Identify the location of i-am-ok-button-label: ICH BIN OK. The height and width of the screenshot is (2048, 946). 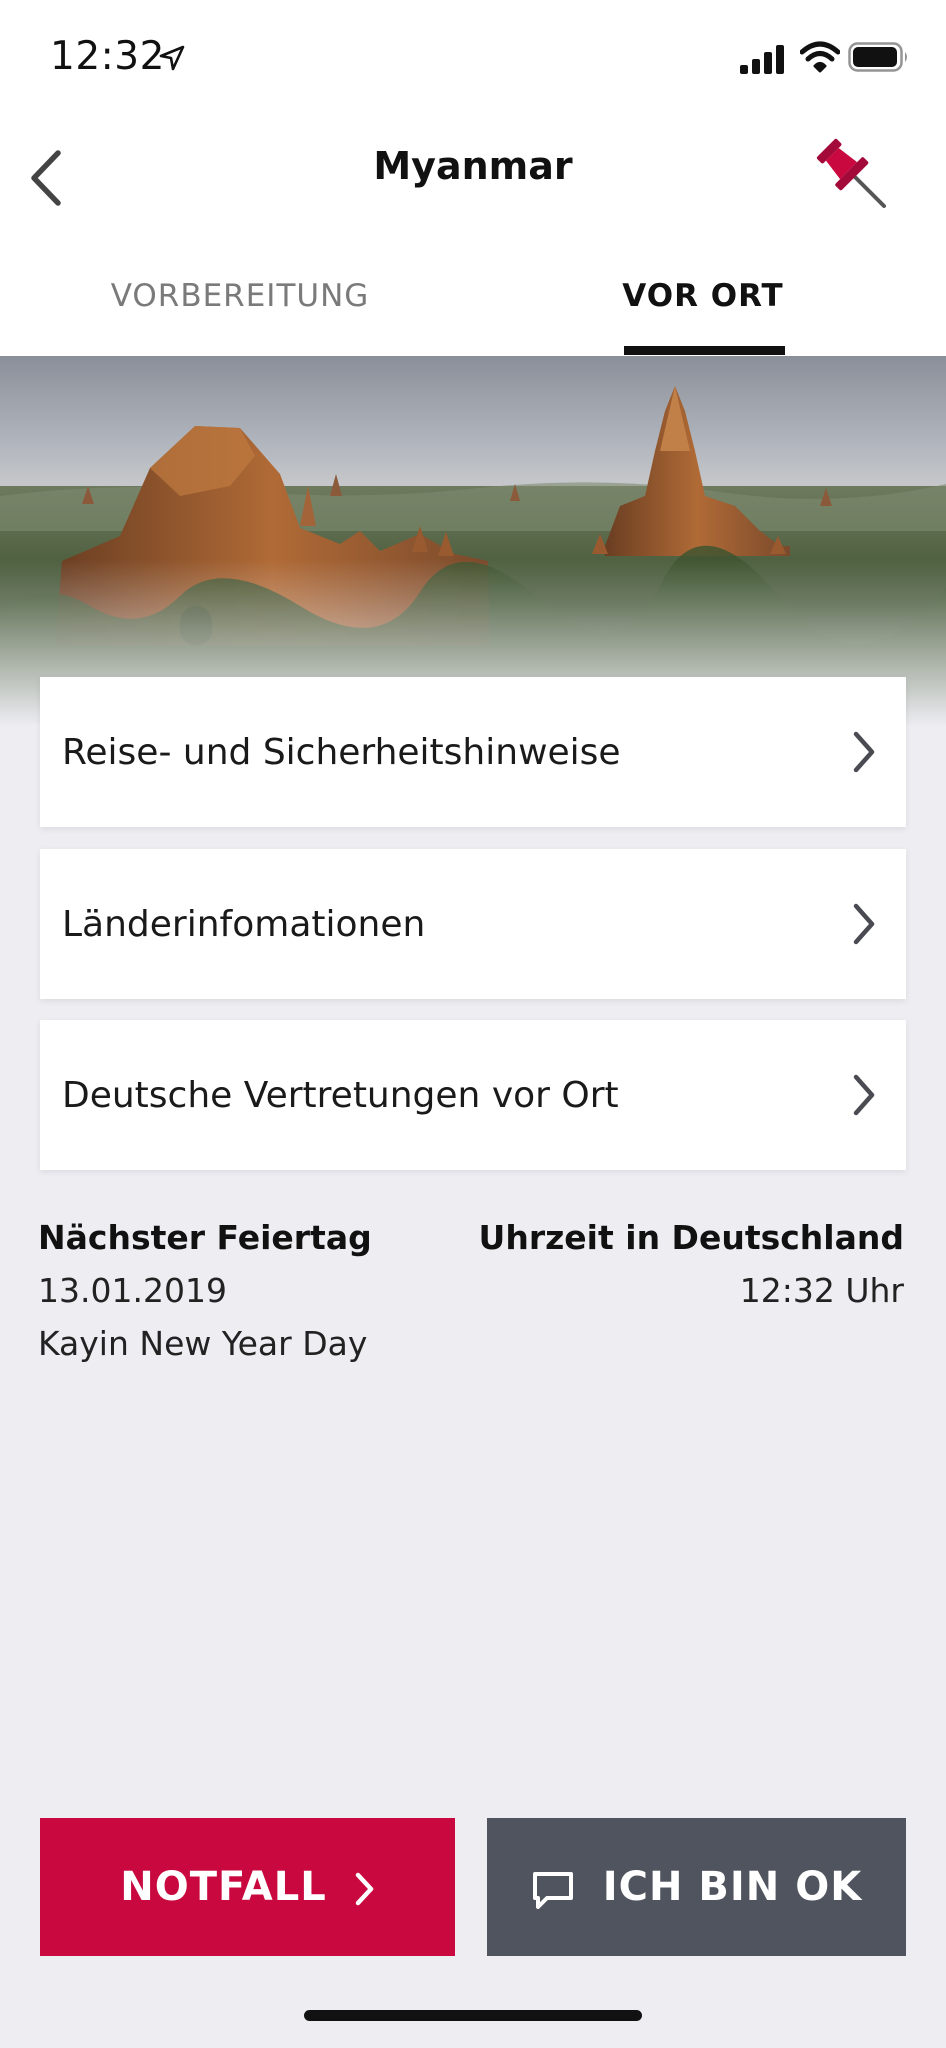
(732, 1887).